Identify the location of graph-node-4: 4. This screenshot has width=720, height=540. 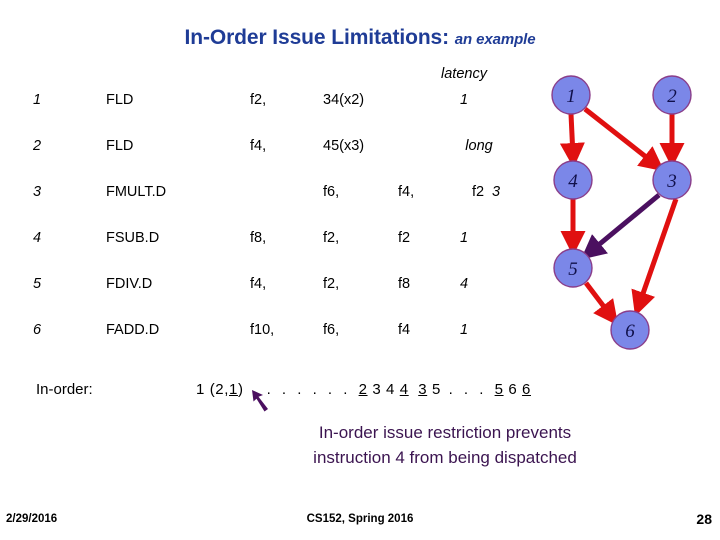
(573, 180).